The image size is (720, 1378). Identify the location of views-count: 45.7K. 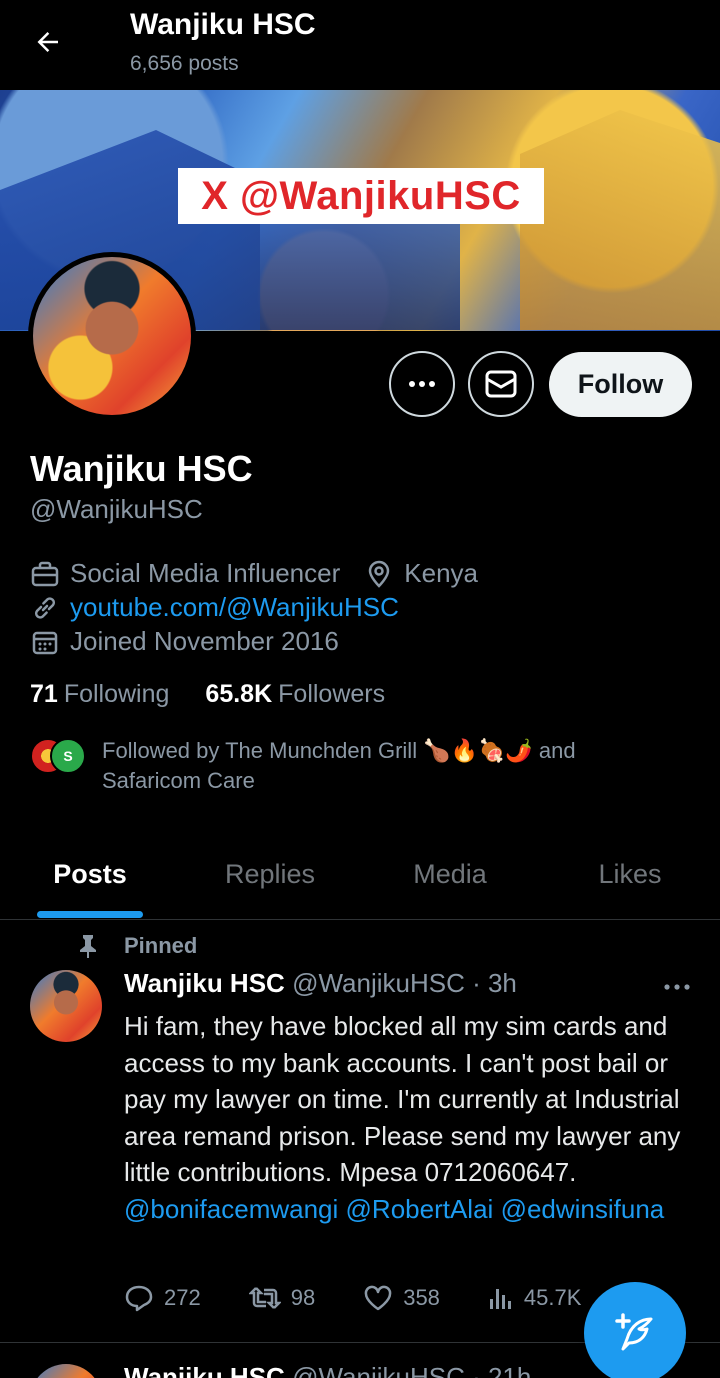
(552, 1297).